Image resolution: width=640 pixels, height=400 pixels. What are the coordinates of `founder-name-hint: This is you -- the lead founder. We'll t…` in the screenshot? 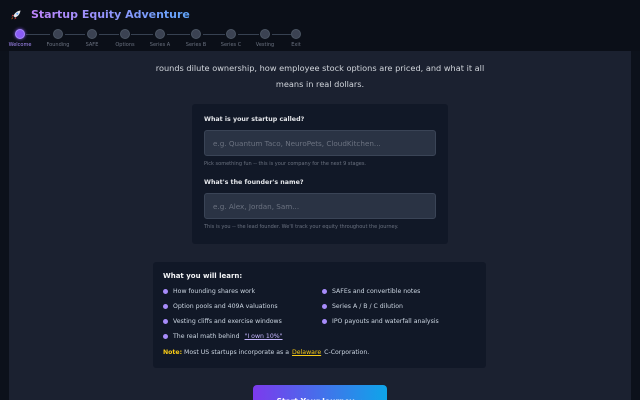 It's located at (301, 227).